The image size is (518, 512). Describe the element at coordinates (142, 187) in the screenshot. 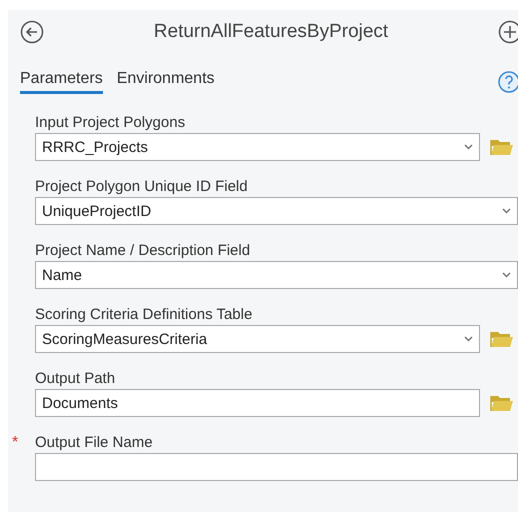

I see `parameter-label: Project Polygon Unique ID Field` at that location.